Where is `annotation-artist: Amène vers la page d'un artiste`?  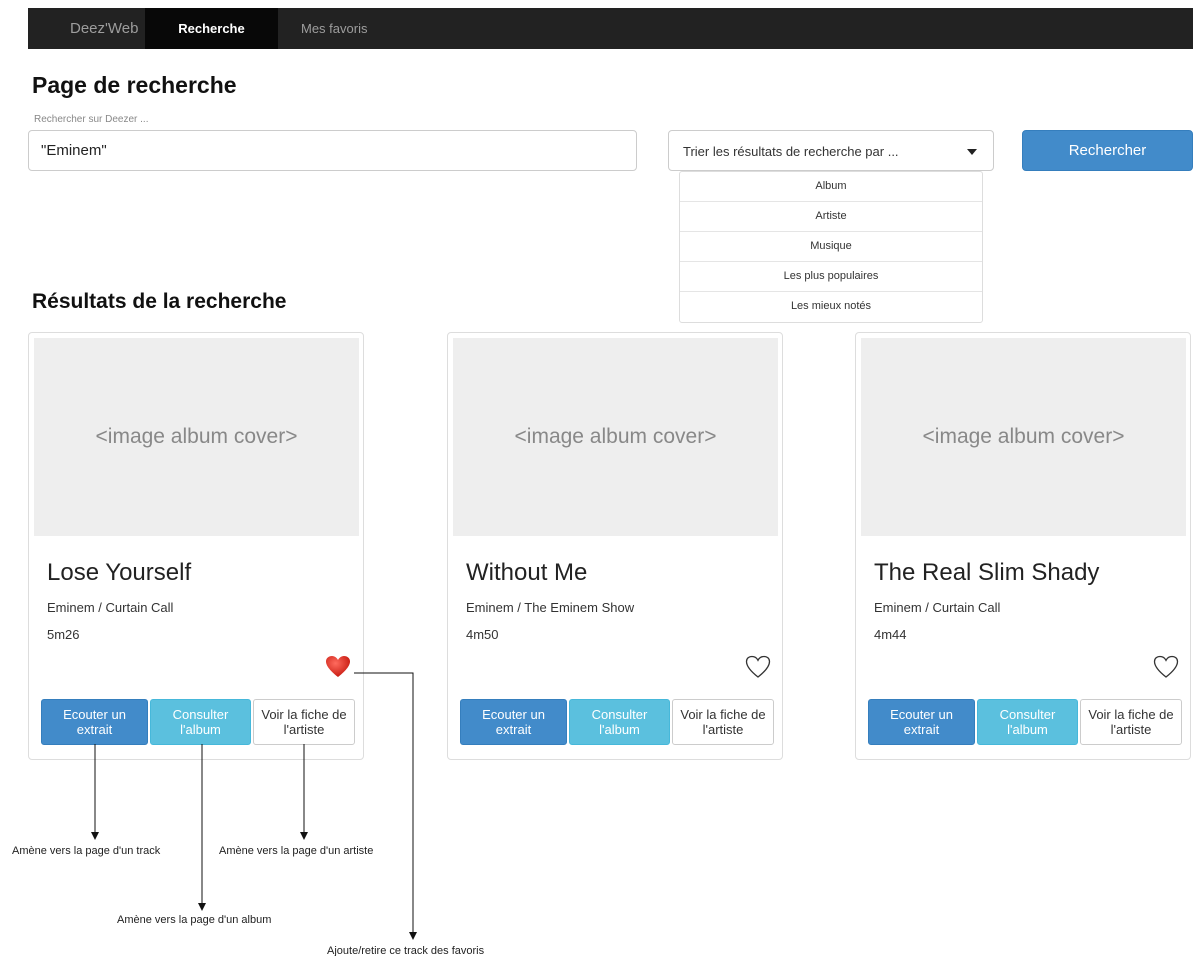
annotation-artist: Amène vers la page d'un artiste is located at coordinates (296, 851).